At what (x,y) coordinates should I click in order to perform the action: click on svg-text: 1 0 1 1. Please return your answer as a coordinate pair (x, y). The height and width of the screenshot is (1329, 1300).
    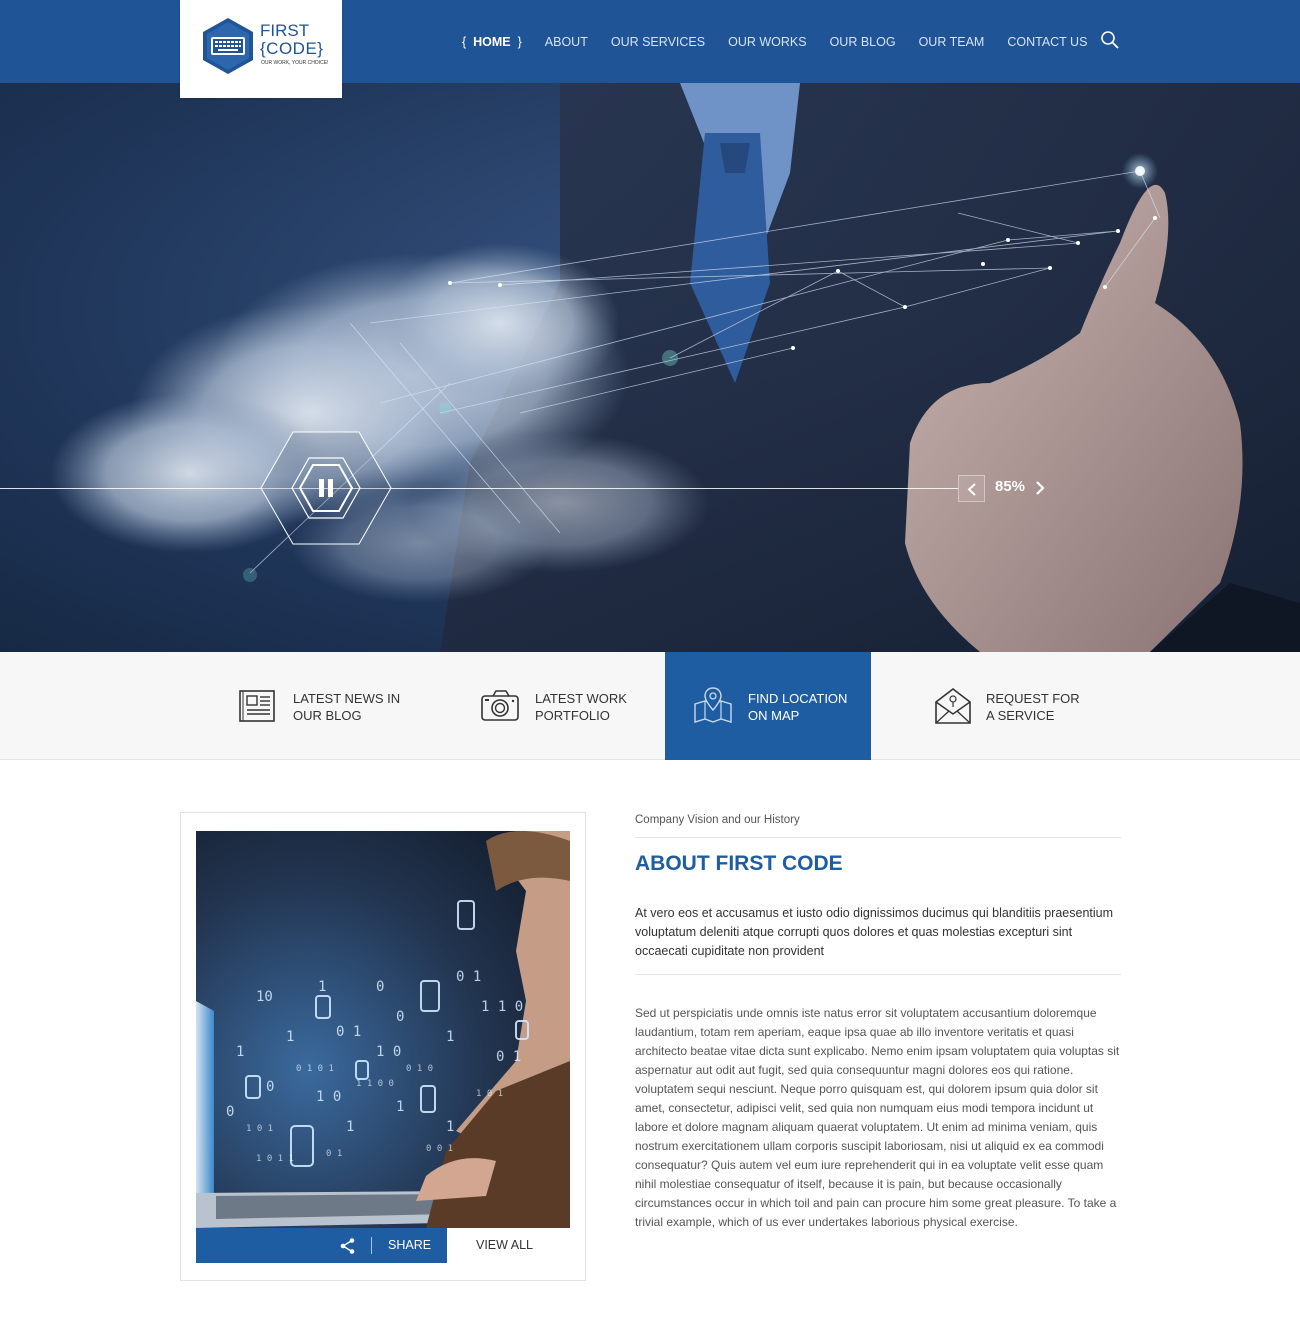
    Looking at the image, I should click on (275, 1159).